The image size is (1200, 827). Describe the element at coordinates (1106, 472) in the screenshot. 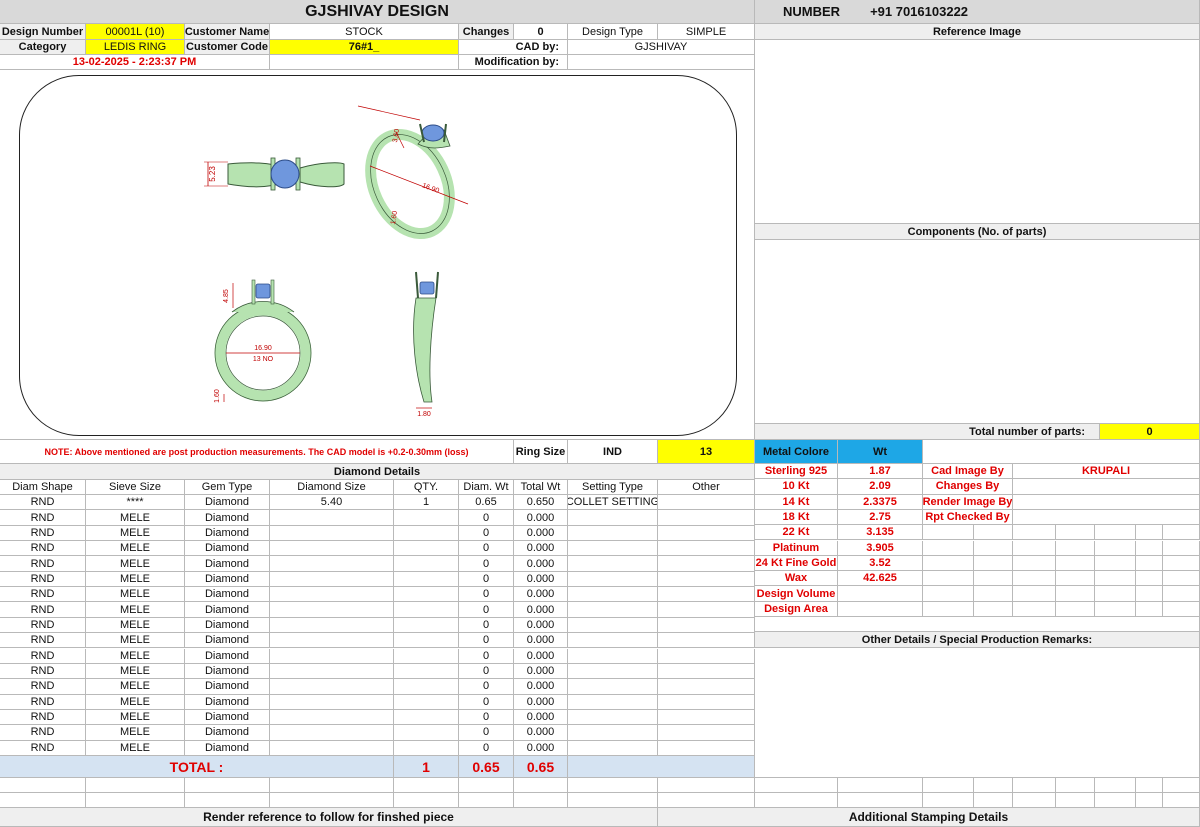

I see `credit-value: KRUPALI` at that location.